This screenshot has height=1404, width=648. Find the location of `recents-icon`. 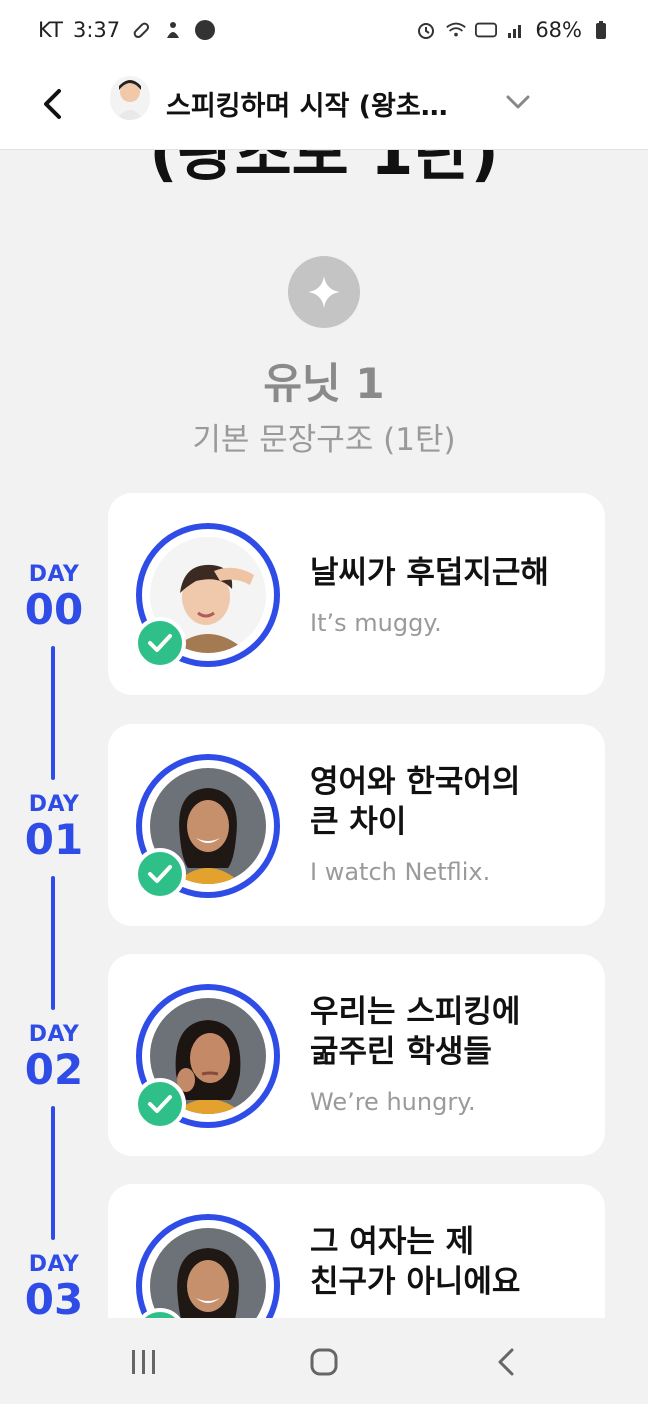

recents-icon is located at coordinates (143, 1362).